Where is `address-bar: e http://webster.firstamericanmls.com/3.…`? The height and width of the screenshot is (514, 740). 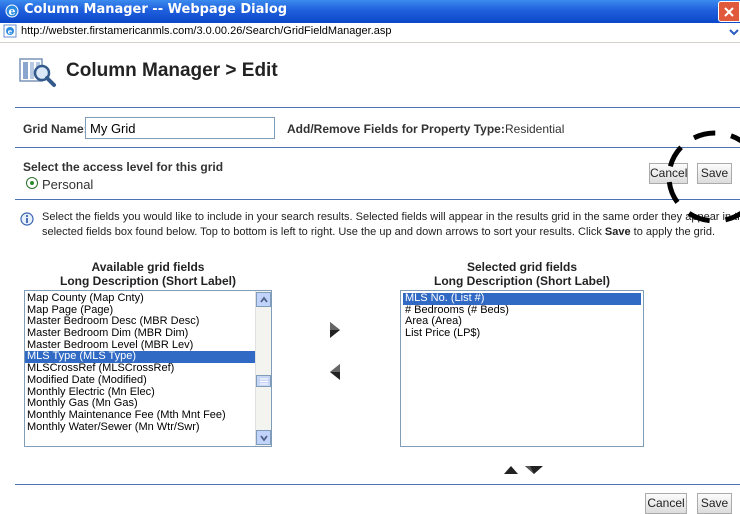 address-bar: e http://webster.firstamericanmls.com/3.… is located at coordinates (370, 33).